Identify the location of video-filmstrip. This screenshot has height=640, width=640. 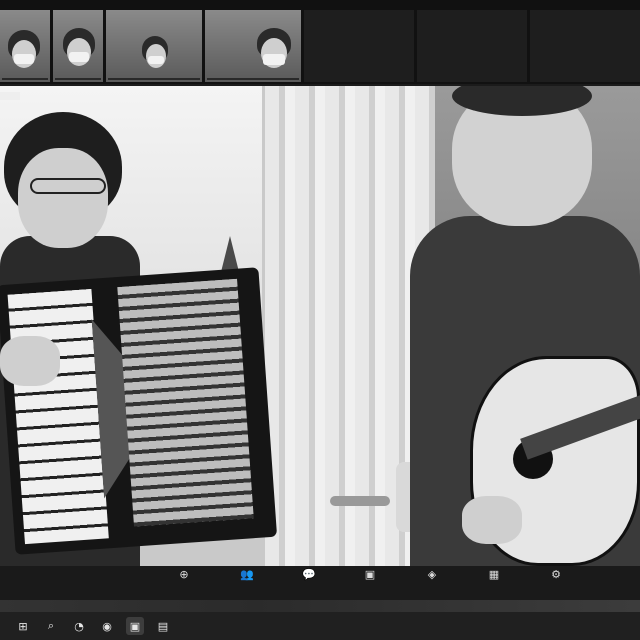
(320, 42).